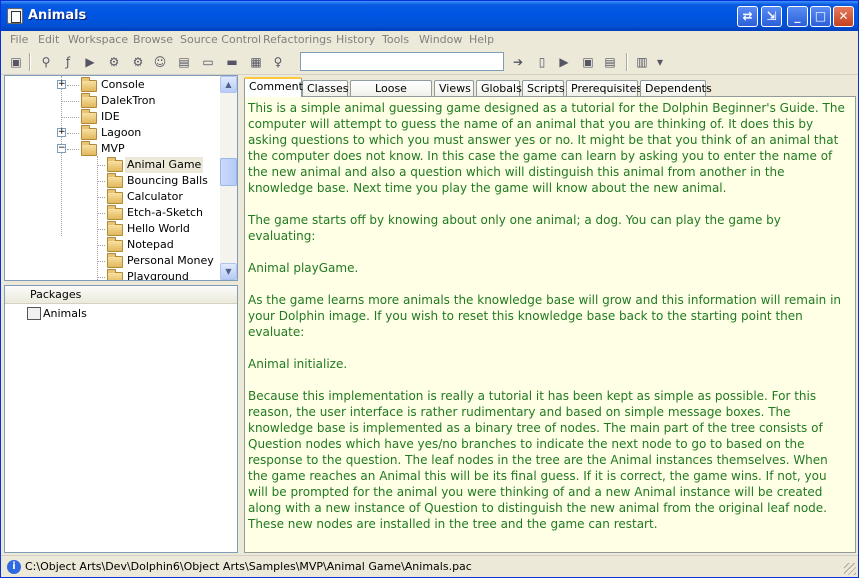 This screenshot has width=859, height=578. Describe the element at coordinates (65, 313) in the screenshot. I see `package-label: Animals` at that location.